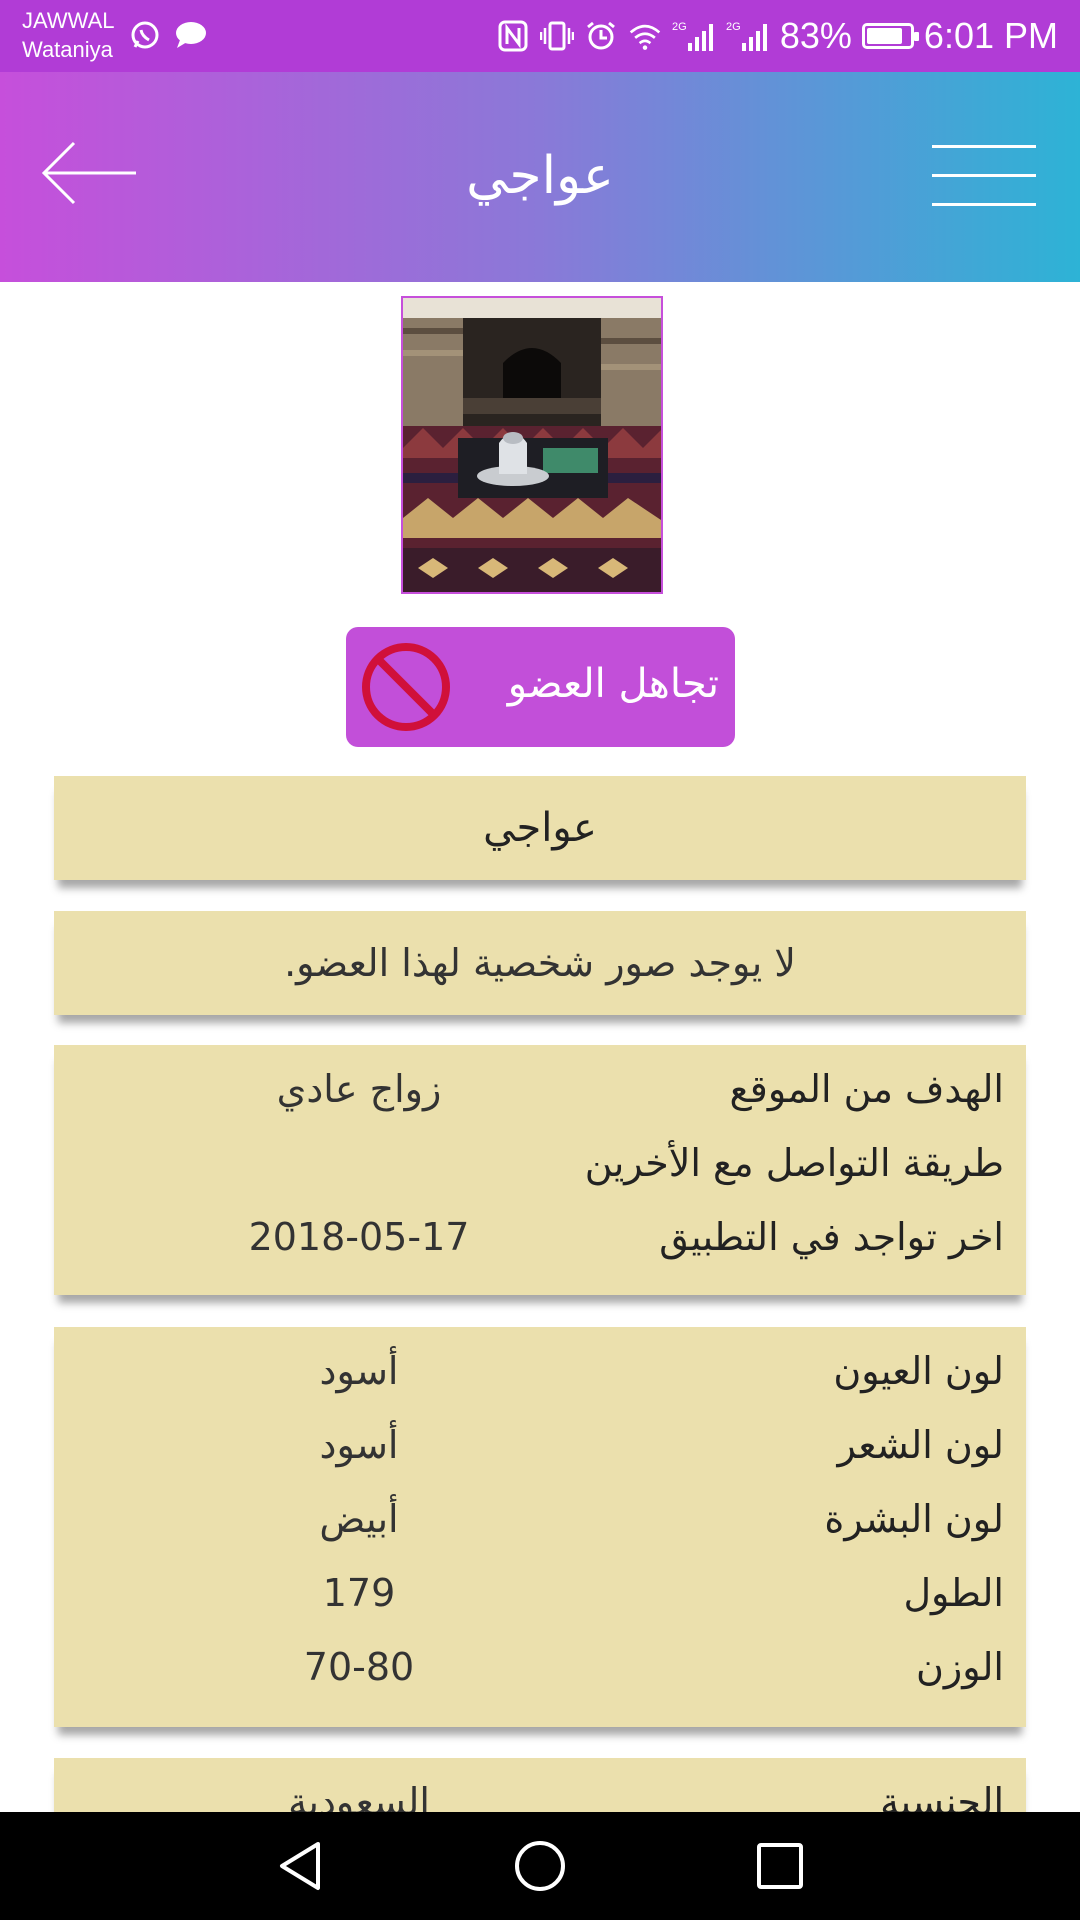 This screenshot has height=1920, width=1080. What do you see at coordinates (540, 1092) in the screenshot?
I see `info-row-goal: الهدف من الموقع زواج عادي` at bounding box center [540, 1092].